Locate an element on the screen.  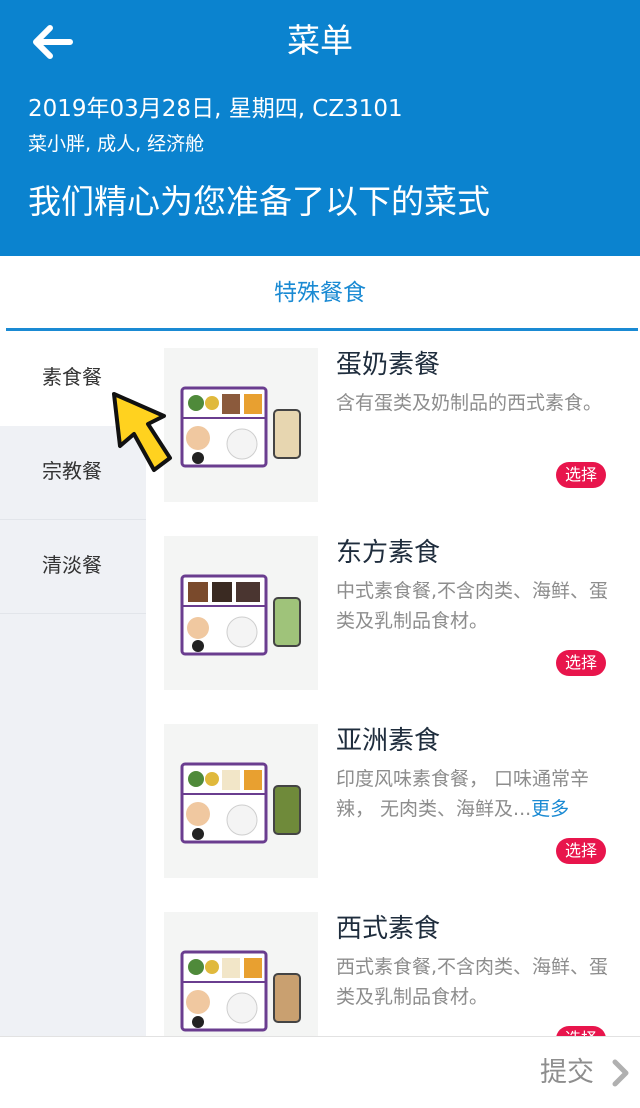
sidebar-item-label: 清淡餐 is located at coordinates (72, 565).